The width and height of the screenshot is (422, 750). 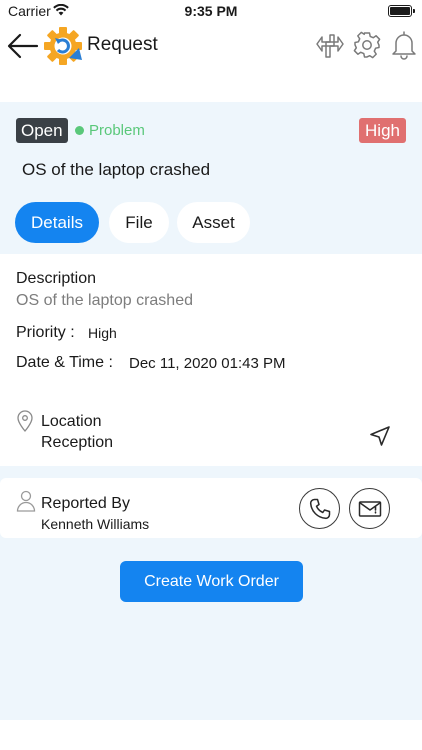 I want to click on request-type-label: Problem, so click(x=117, y=130).